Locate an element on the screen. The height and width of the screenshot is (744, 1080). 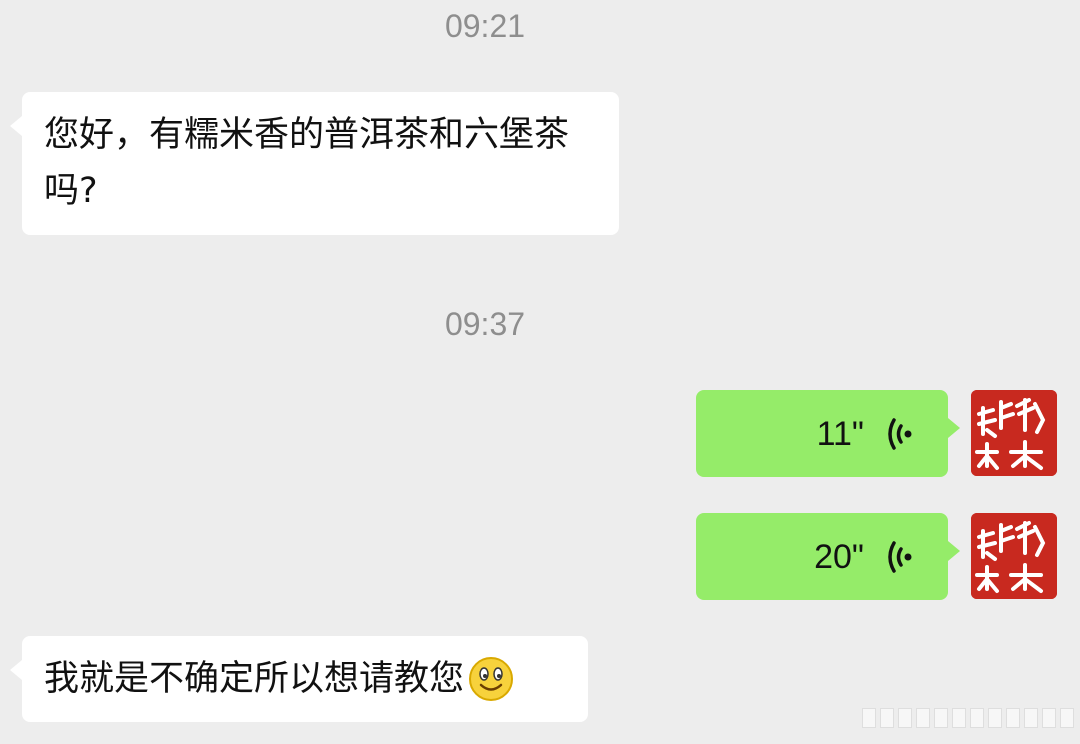
watermark-bars is located at coordinates (968, 718).